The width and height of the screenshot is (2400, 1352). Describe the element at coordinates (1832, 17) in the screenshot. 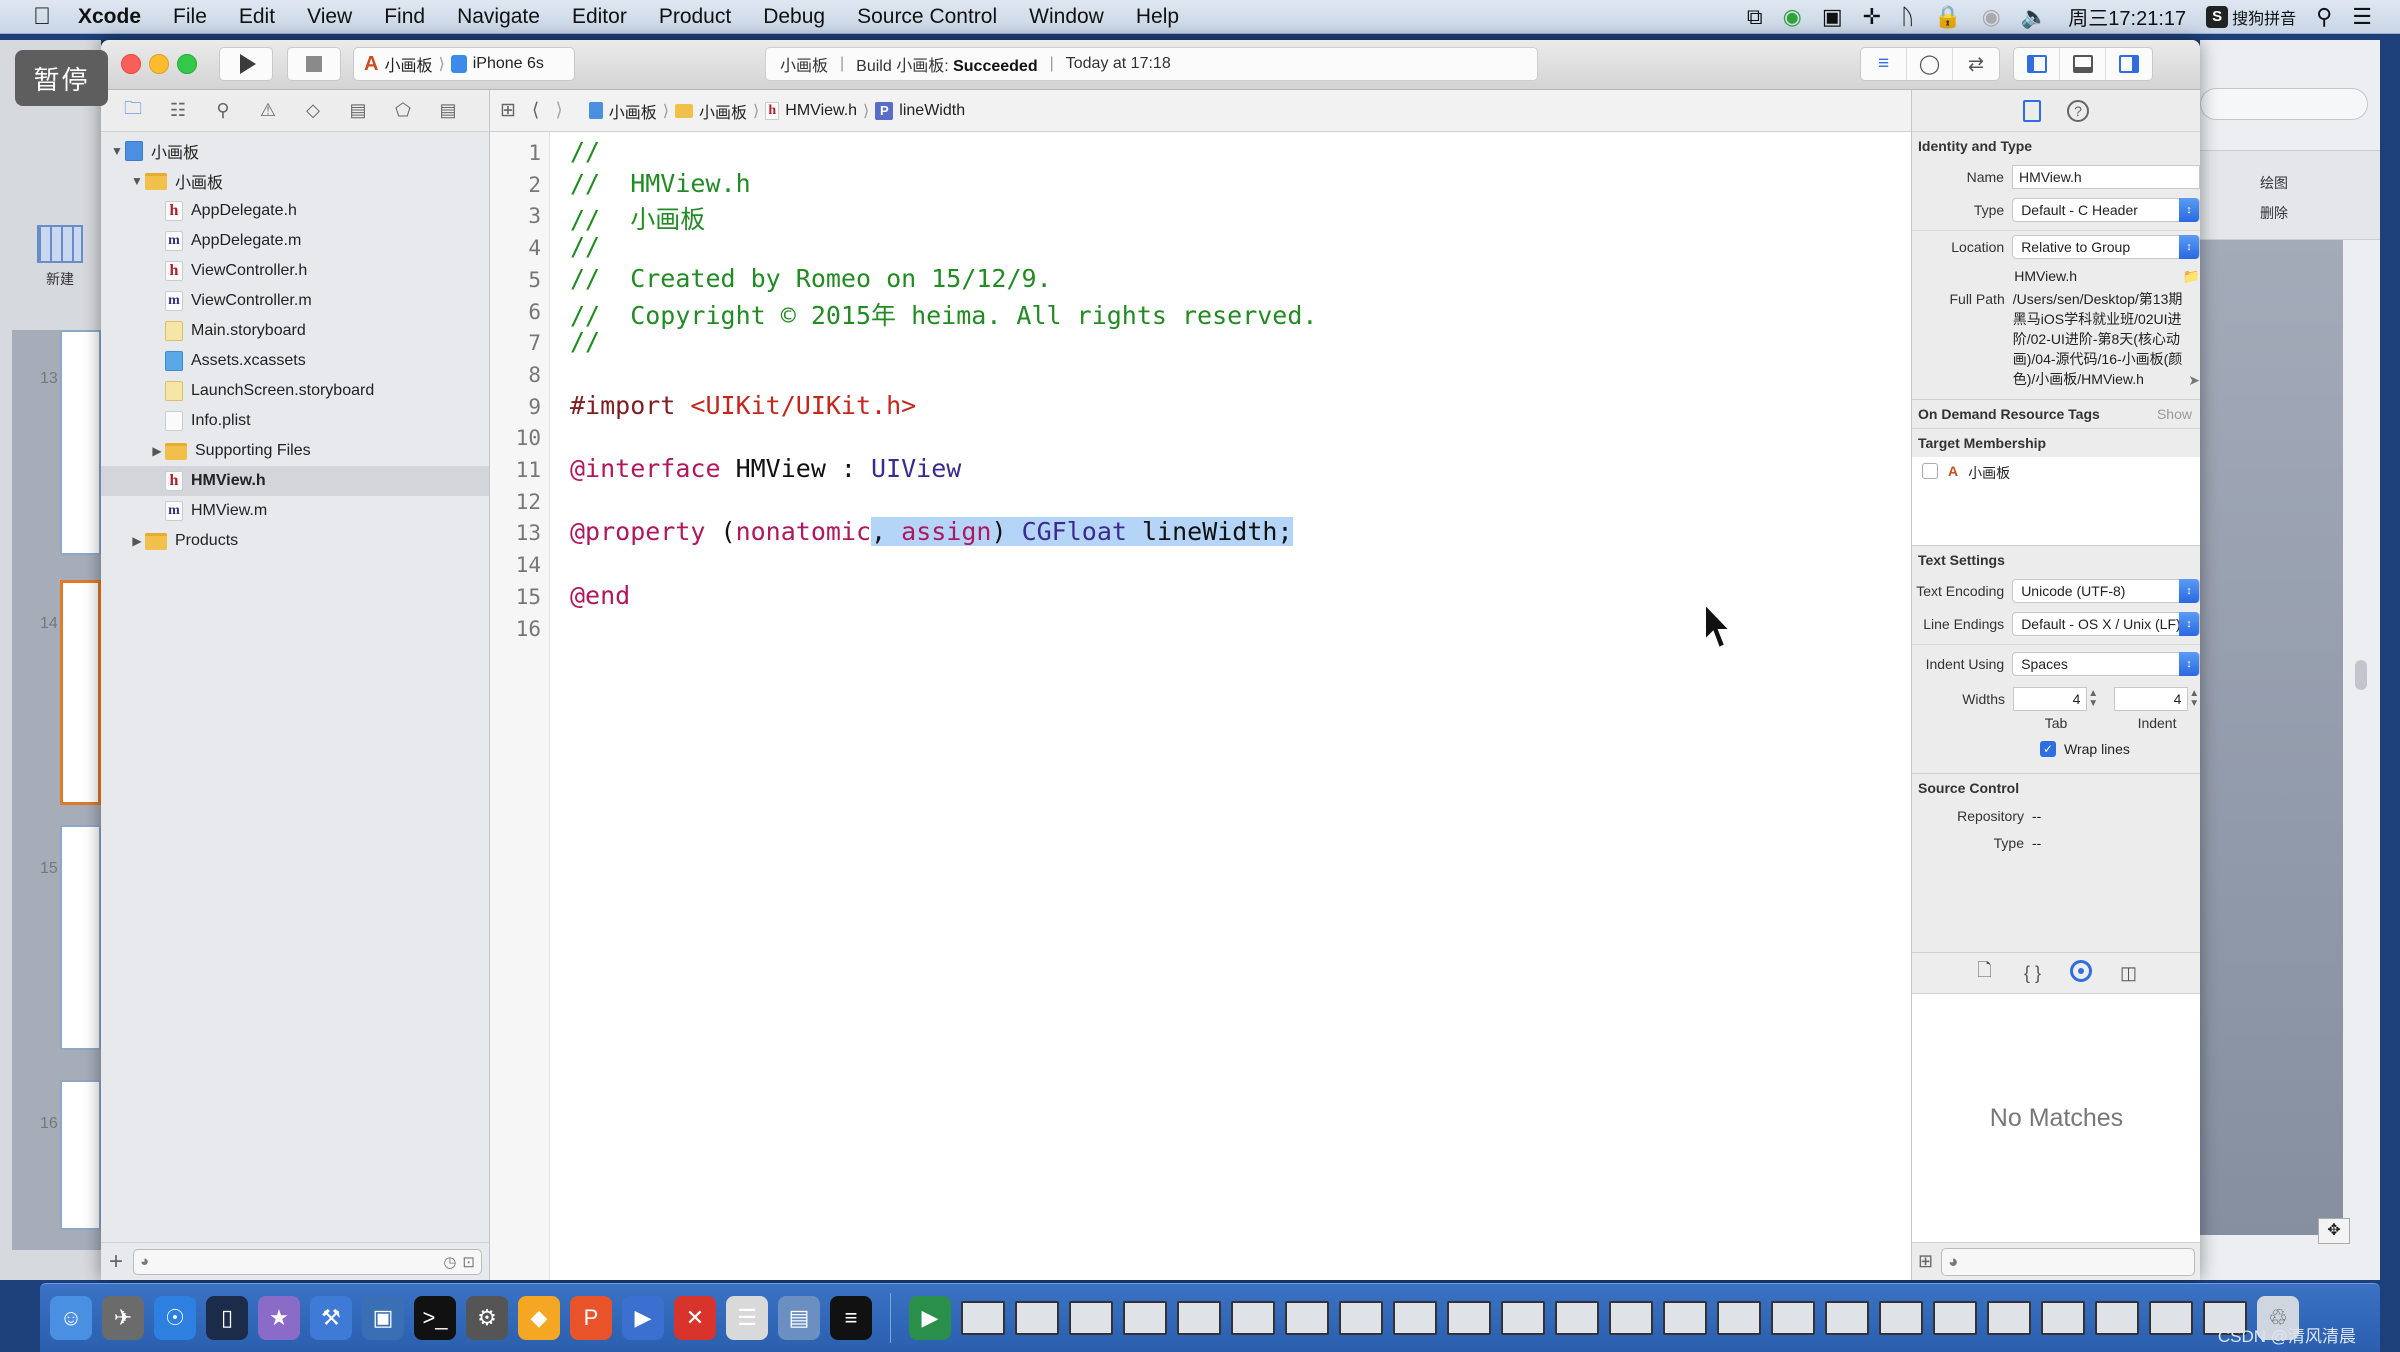

I see `camera-icon: ▣` at that location.